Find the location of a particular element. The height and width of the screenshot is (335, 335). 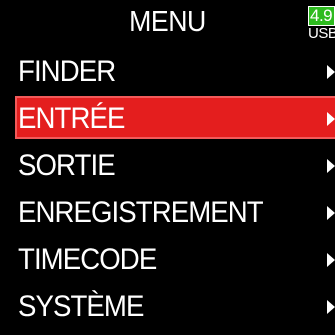

power-source-label: USB is located at coordinates (321, 33).